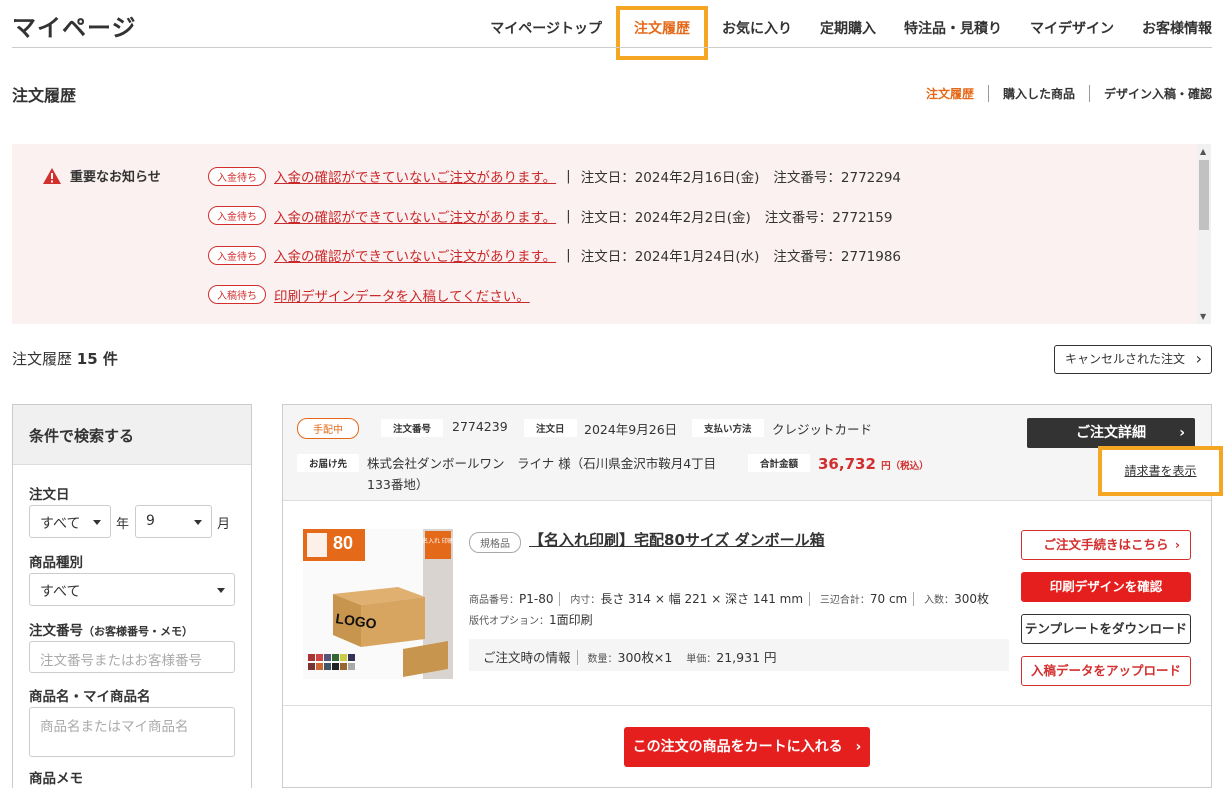 This screenshot has height=788, width=1228. I want to click on product-name-input: 商品名またはマイ商品名, so click(132, 732).